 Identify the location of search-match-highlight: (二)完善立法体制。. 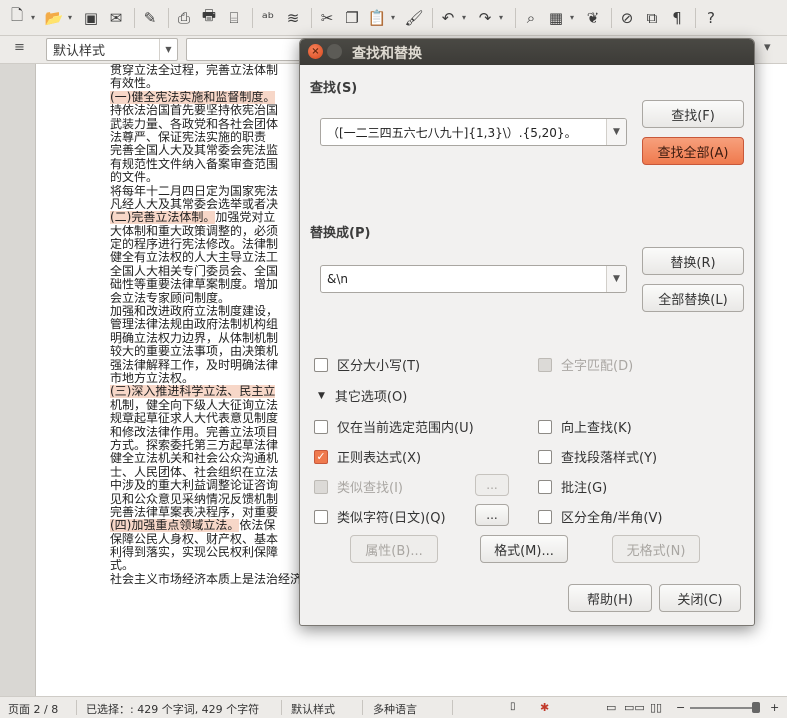
(163, 218).